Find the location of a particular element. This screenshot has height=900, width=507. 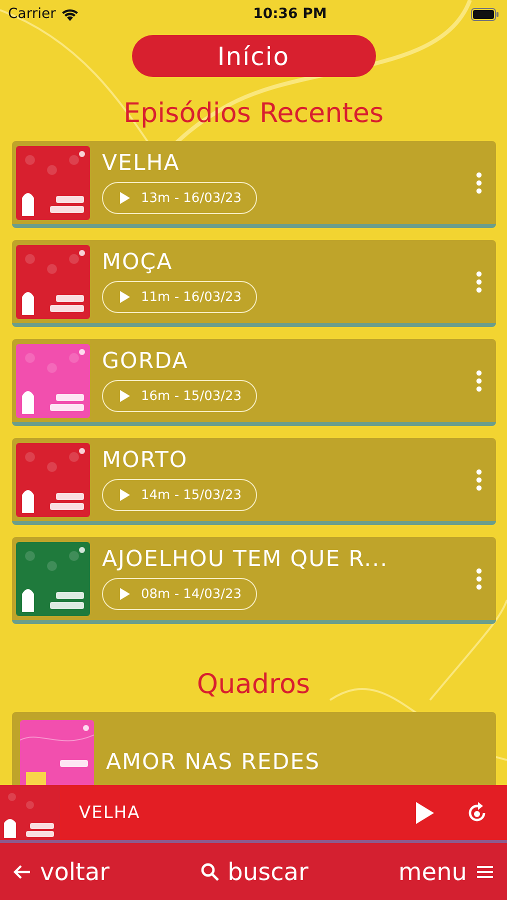

menu-button: menu is located at coordinates (446, 872).